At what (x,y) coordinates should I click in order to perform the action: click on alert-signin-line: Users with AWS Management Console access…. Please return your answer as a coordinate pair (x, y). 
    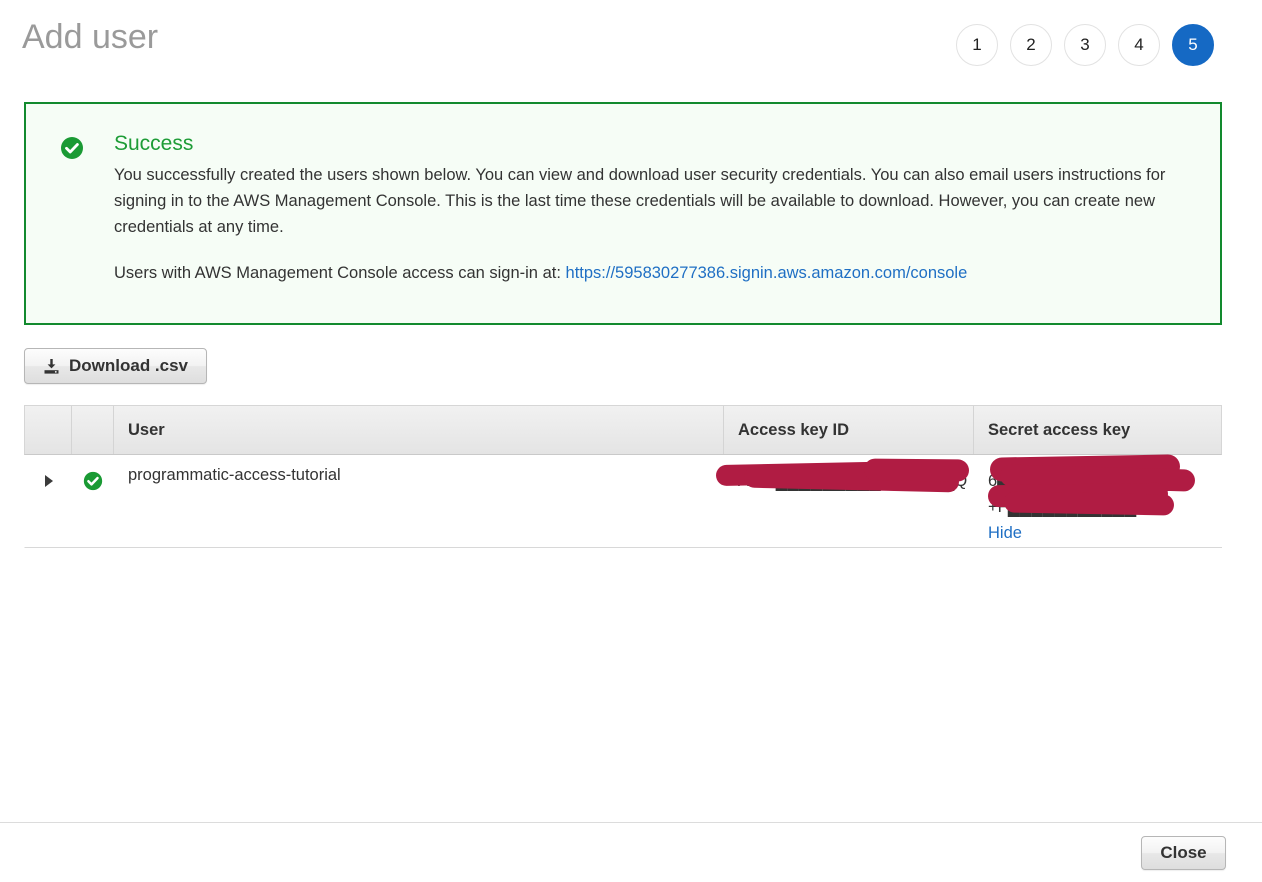
    Looking at the image, I should click on (654, 273).